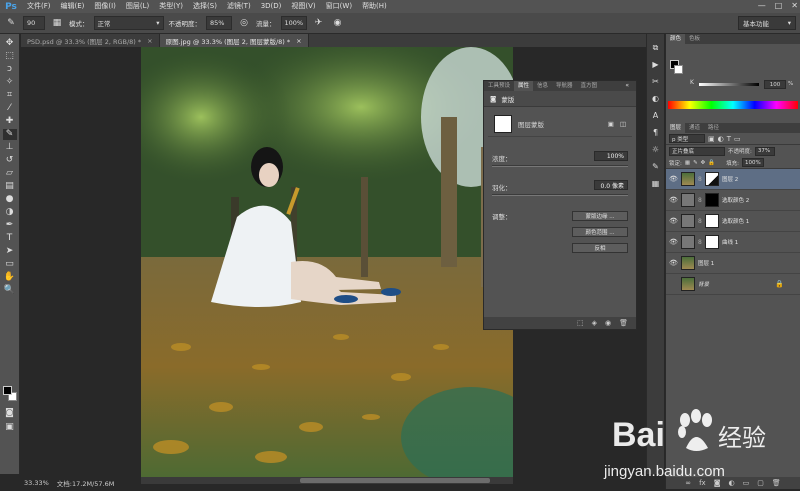 The image size is (800, 491). I want to click on menu-help: 帮助(H), so click(374, 6).